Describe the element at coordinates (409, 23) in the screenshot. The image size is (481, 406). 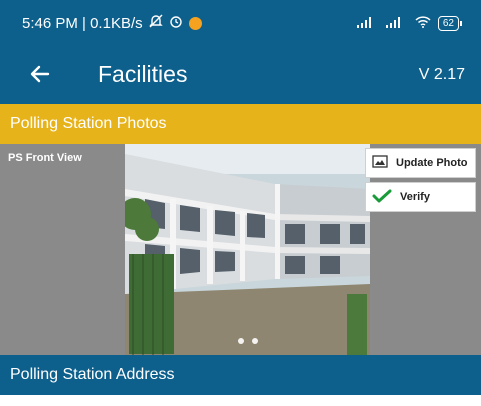
I see `status-right: 62` at that location.